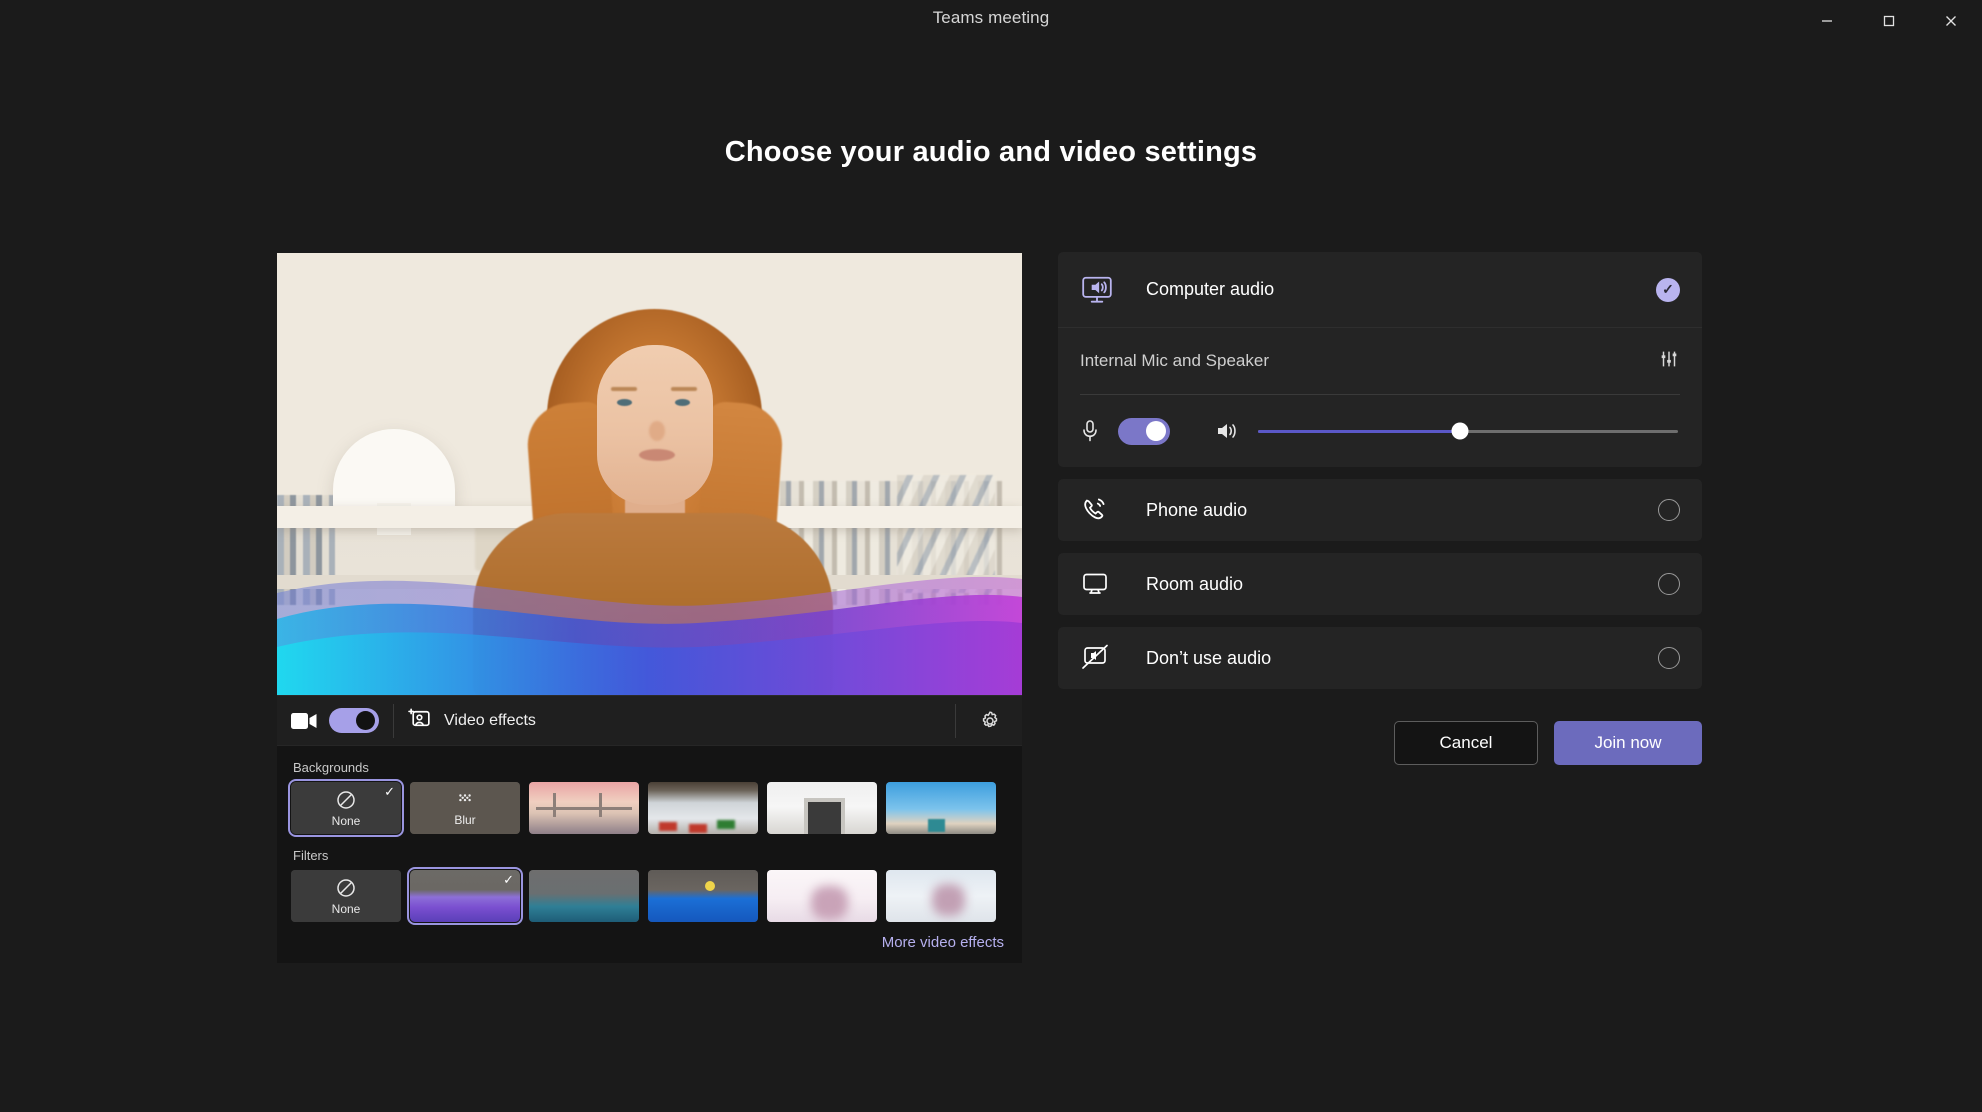 The height and width of the screenshot is (1112, 1982). I want to click on filter-purple-check-icon: ✓, so click(508, 879).